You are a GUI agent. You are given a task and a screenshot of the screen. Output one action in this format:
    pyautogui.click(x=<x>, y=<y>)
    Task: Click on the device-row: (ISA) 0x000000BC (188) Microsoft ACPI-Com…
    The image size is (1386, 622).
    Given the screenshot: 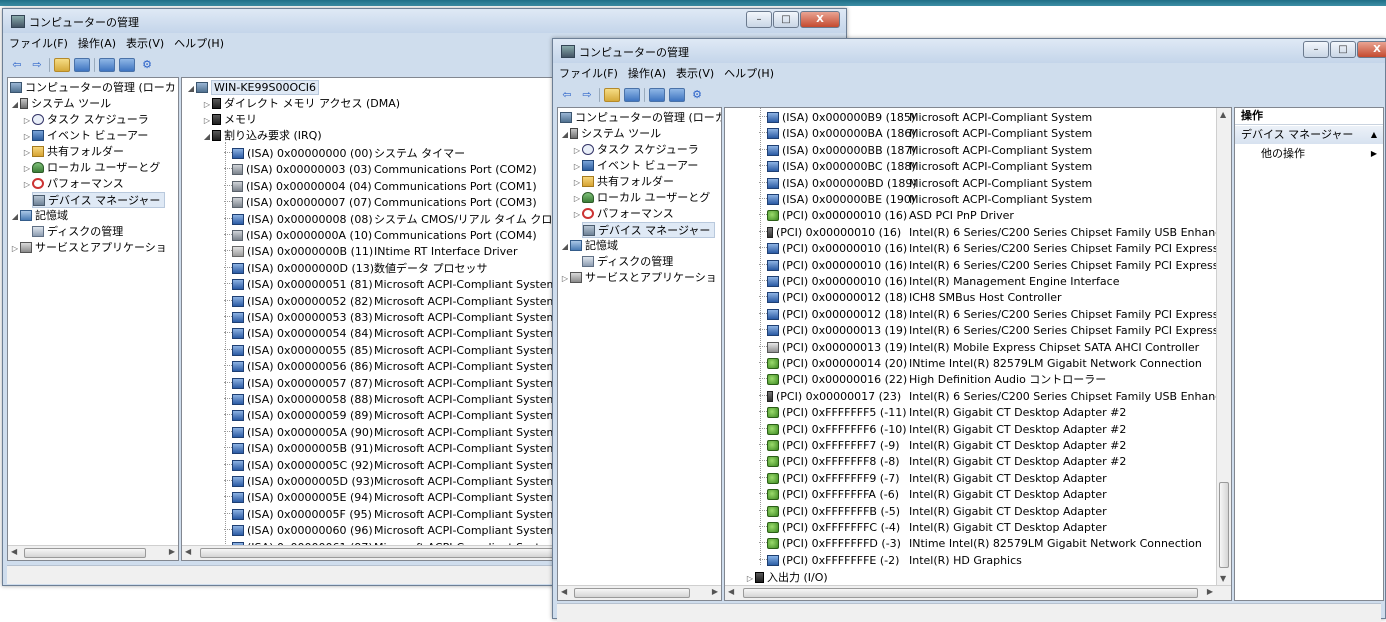 What is the action you would take?
    pyautogui.click(x=995, y=167)
    